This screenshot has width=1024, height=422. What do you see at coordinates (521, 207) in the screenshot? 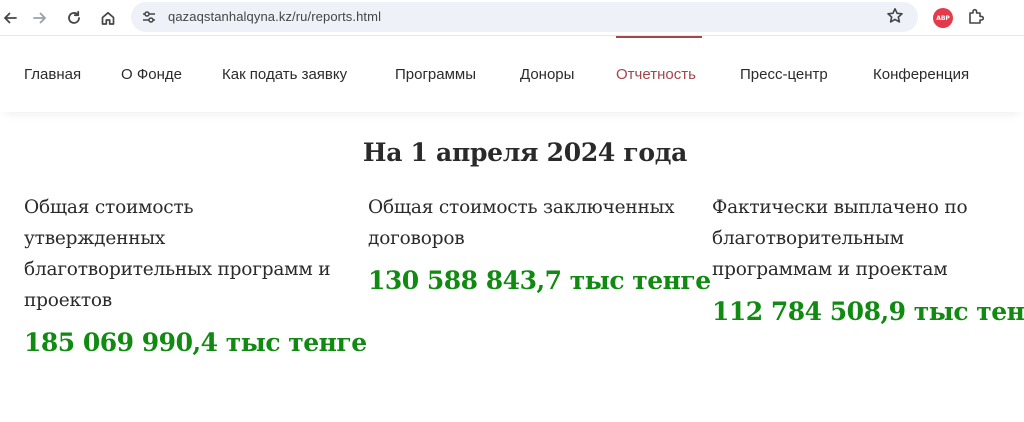
I see `stat-label-line: Общая стоимость заключенных` at bounding box center [521, 207].